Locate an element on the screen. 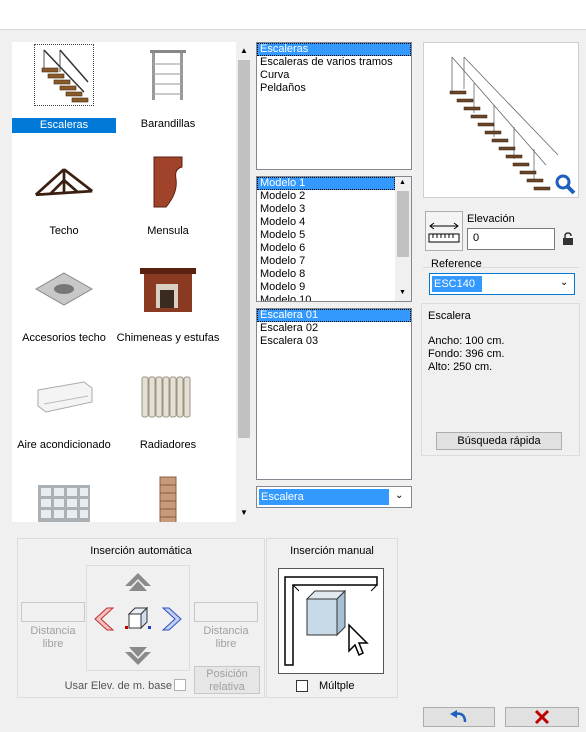  info-width: Ancho: 100 cm. is located at coordinates (466, 341).